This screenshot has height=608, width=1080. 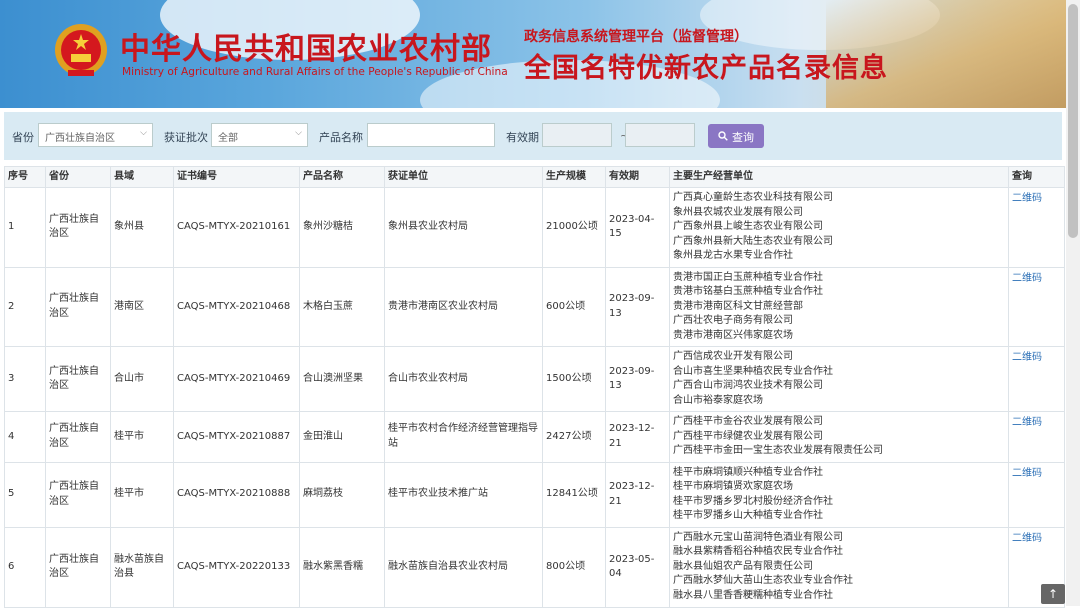 I want to click on province-select: 广西壮族自治区 ⌵, so click(x=95, y=135).